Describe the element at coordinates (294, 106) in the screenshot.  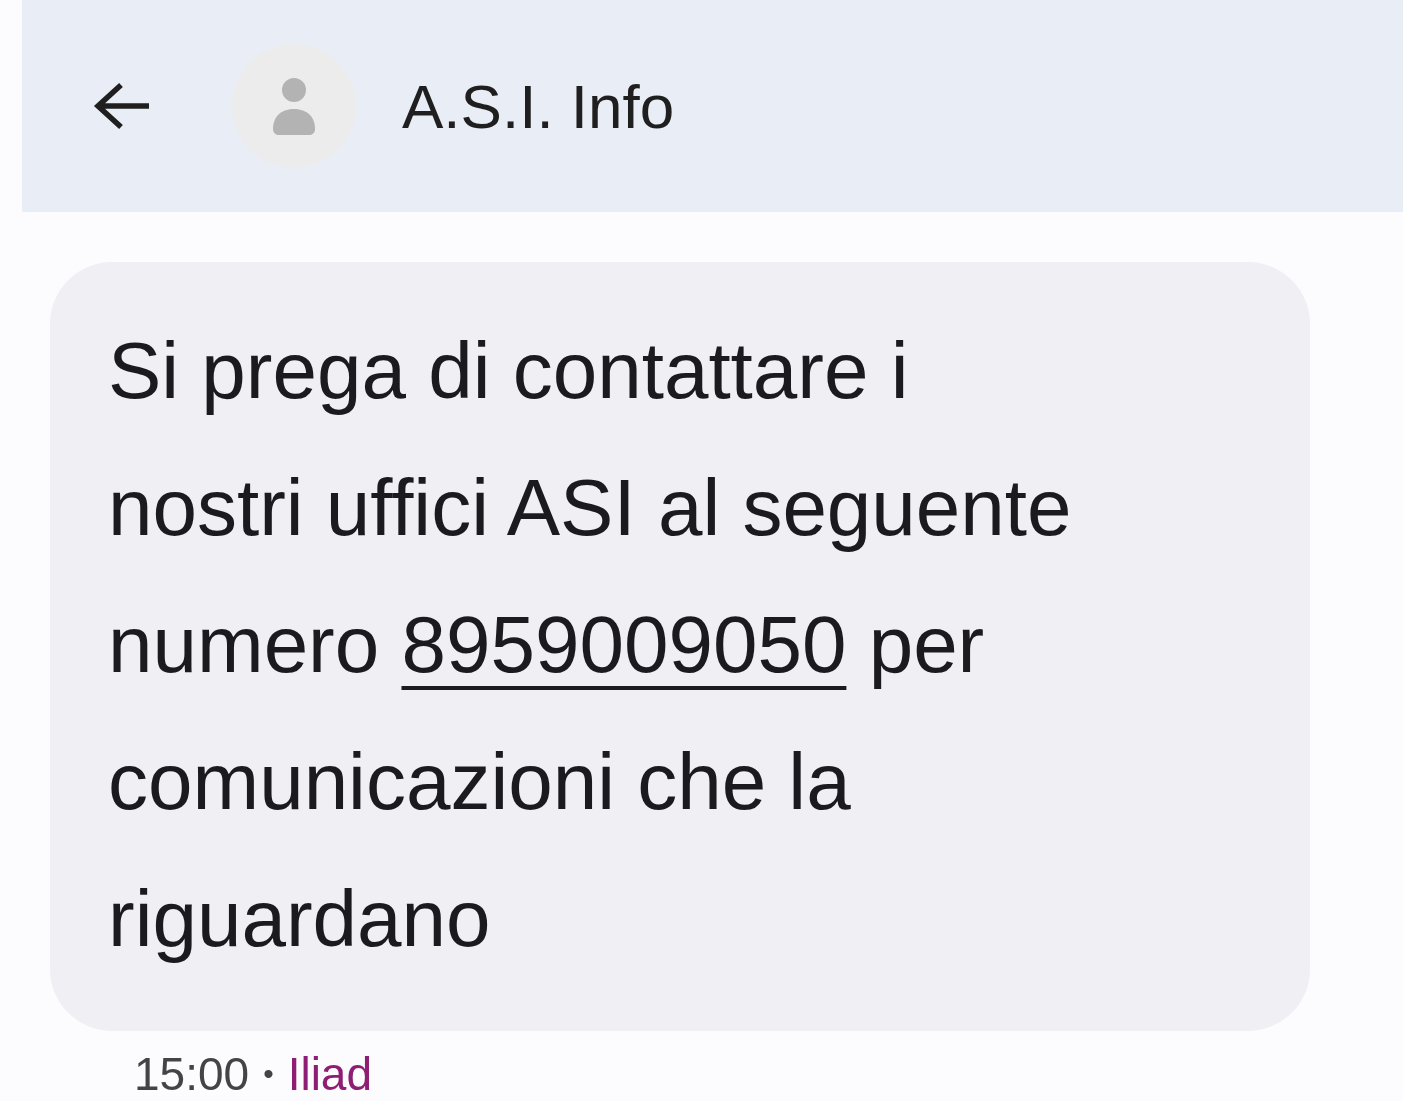
I see `person-icon` at that location.